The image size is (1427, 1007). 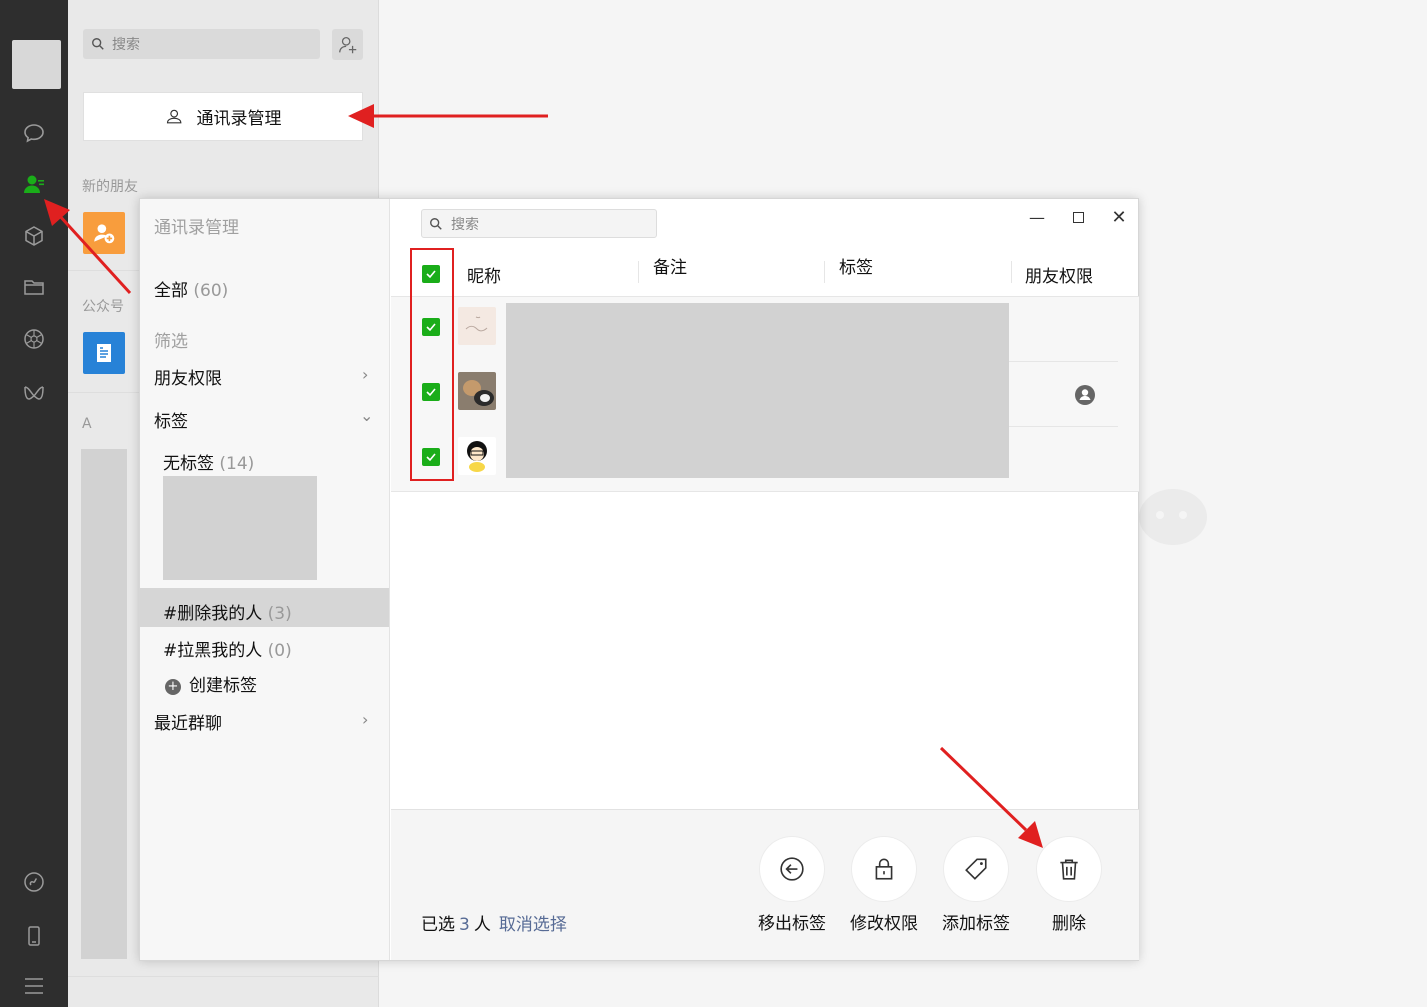 What do you see at coordinates (188, 721) in the screenshot?
I see `filter-recent-groups: 最近群聊` at bounding box center [188, 721].